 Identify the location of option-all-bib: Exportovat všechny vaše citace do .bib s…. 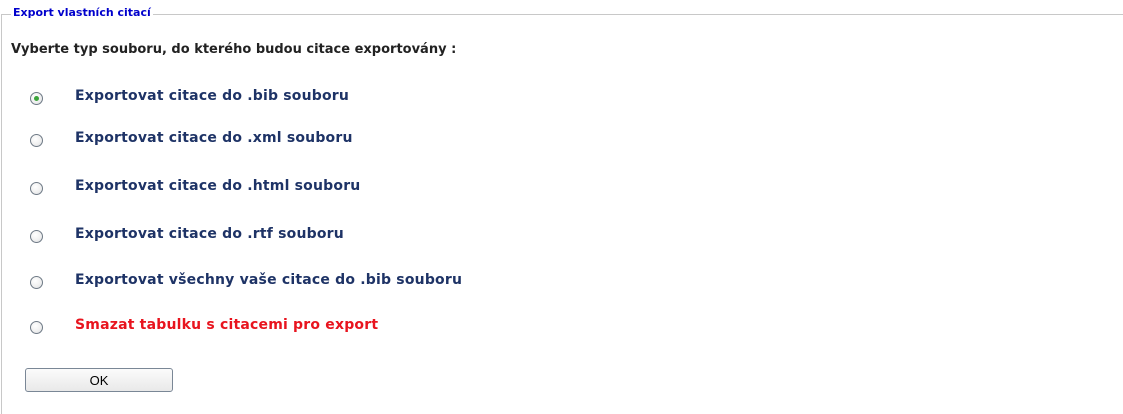
(246, 280).